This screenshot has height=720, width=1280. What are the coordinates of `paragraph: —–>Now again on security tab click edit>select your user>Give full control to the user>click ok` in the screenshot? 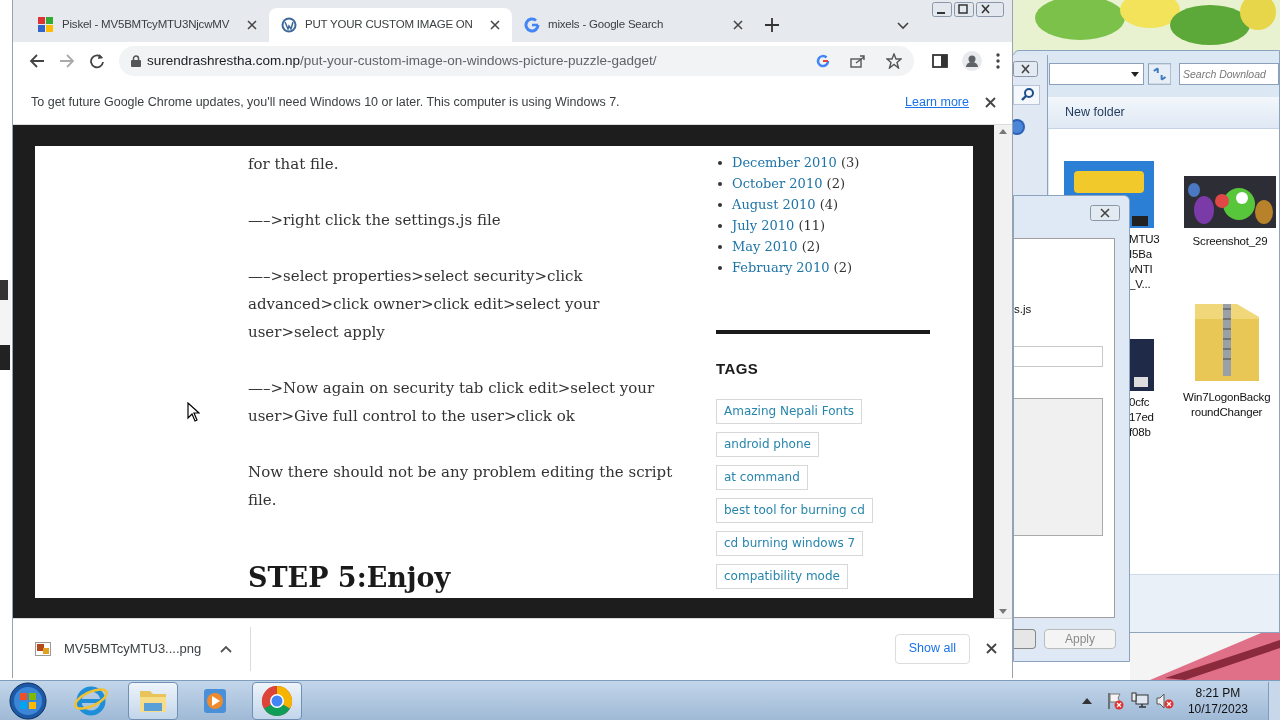 It's located at (452, 402).